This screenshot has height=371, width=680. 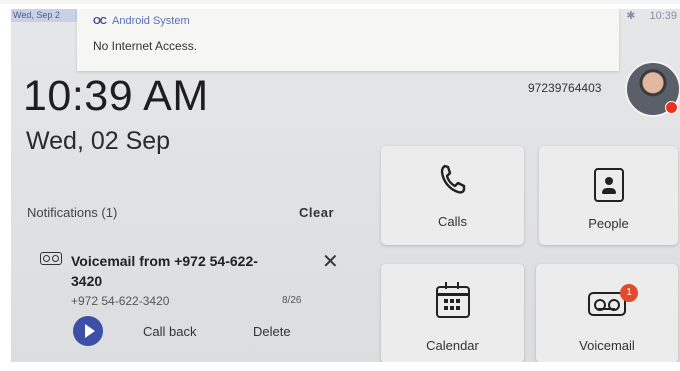 What do you see at coordinates (608, 223) in the screenshot?
I see `tile-people-label: People` at bounding box center [608, 223].